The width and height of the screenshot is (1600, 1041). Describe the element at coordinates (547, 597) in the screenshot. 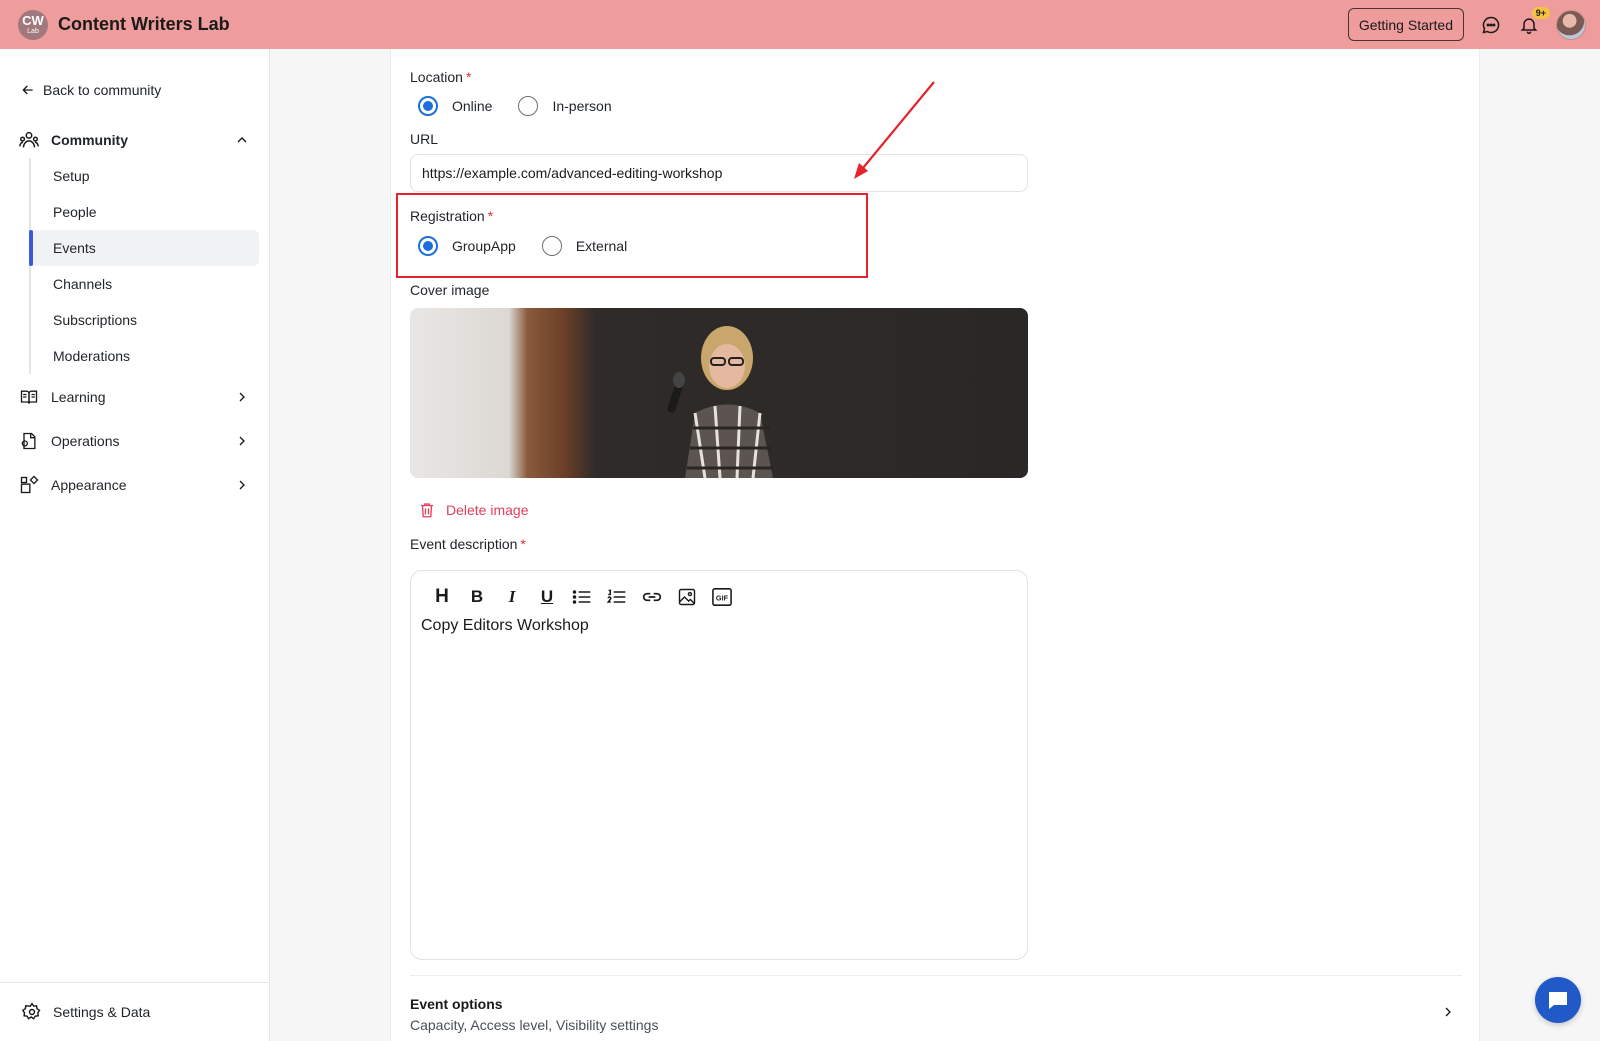

I see `underline-button: U` at that location.